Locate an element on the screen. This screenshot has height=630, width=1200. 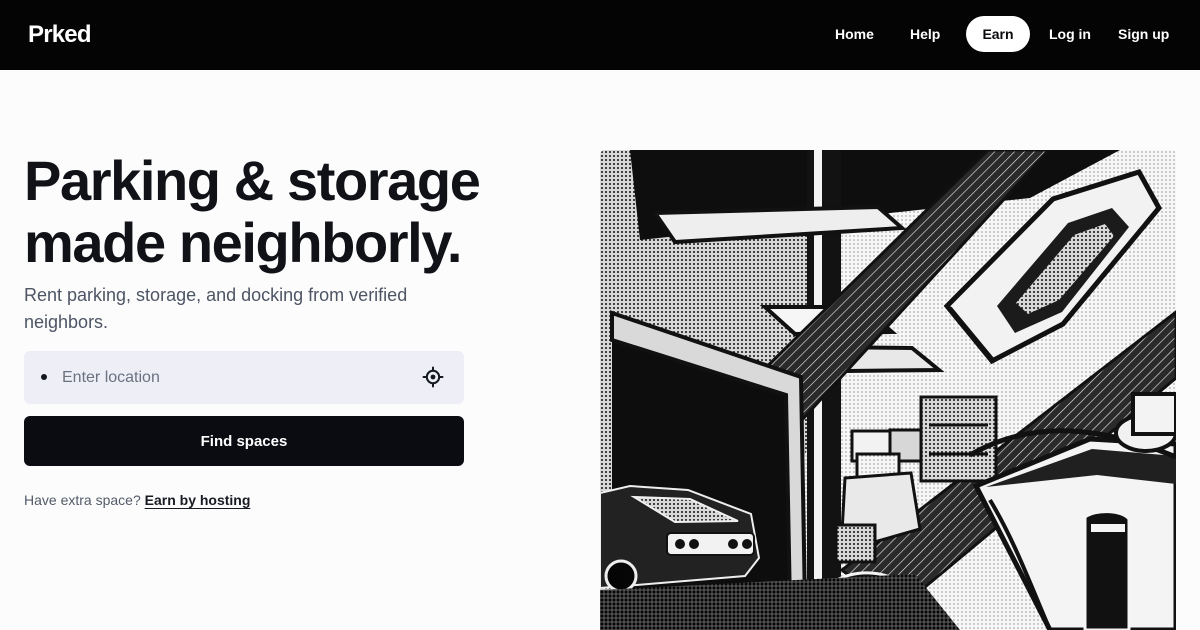
brand-logo: Prked is located at coordinates (60, 35).